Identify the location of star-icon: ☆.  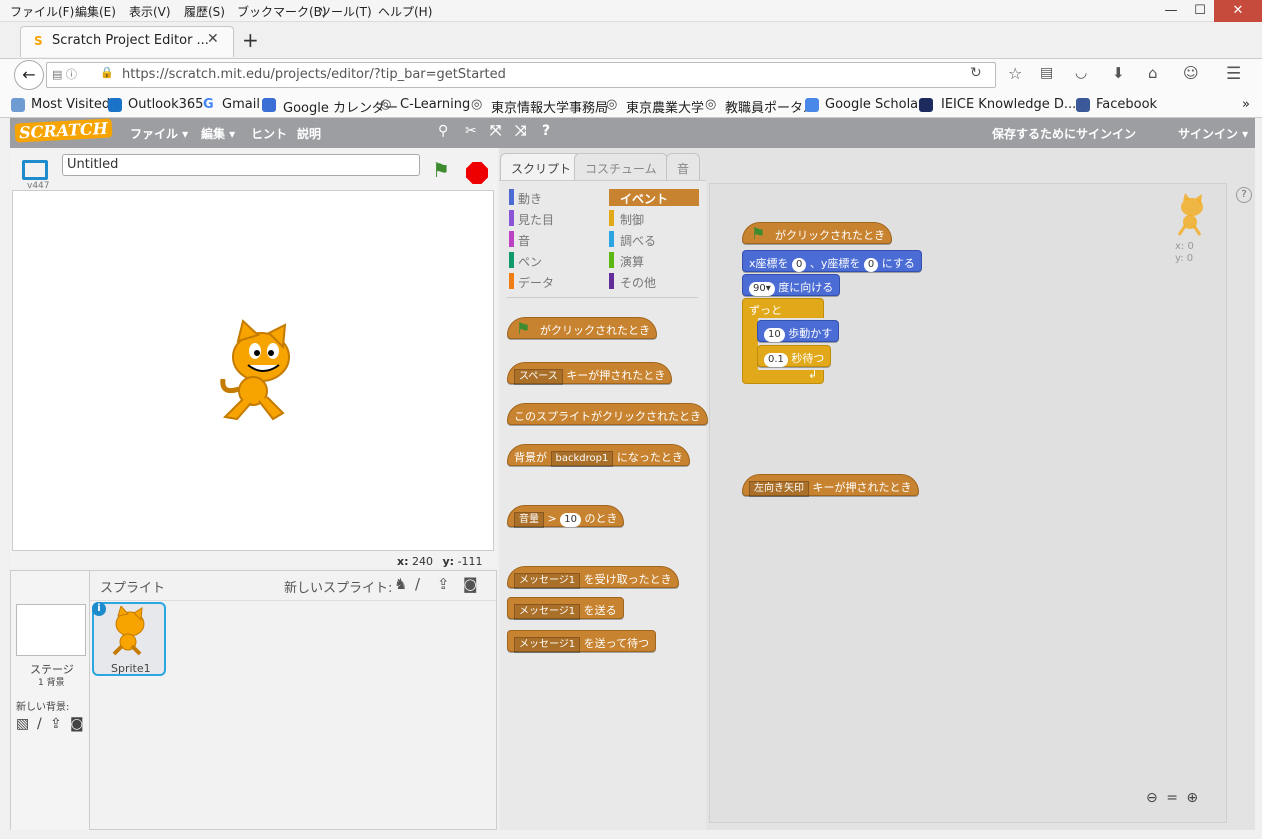
(1015, 73).